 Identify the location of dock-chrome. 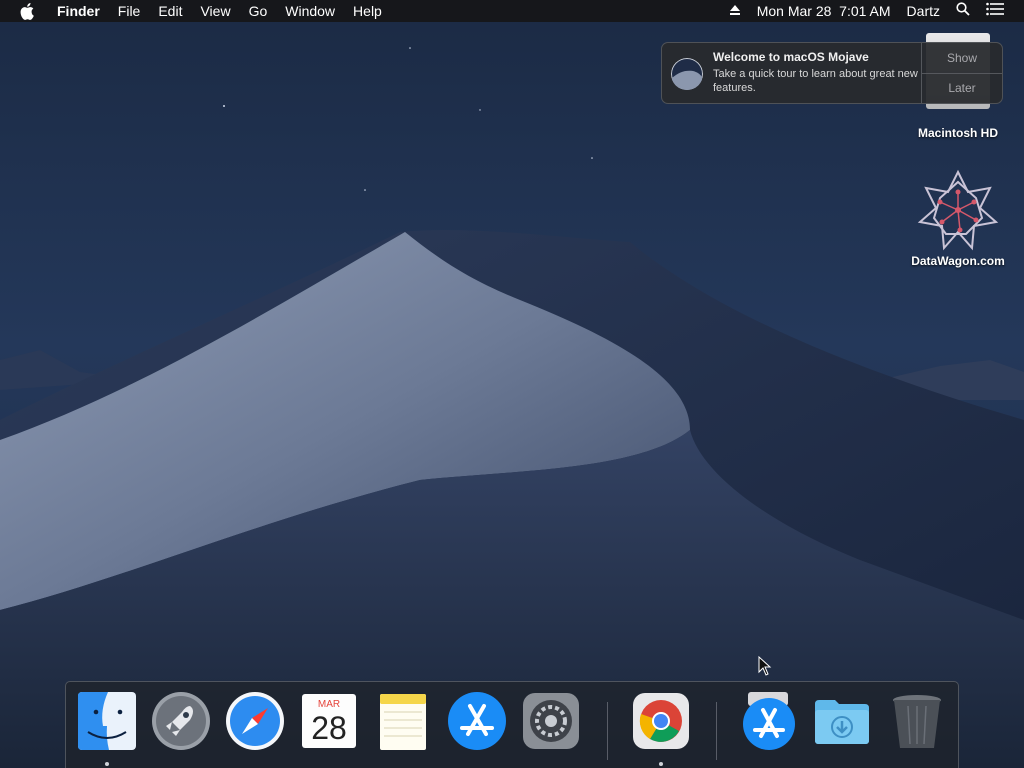
(661, 721).